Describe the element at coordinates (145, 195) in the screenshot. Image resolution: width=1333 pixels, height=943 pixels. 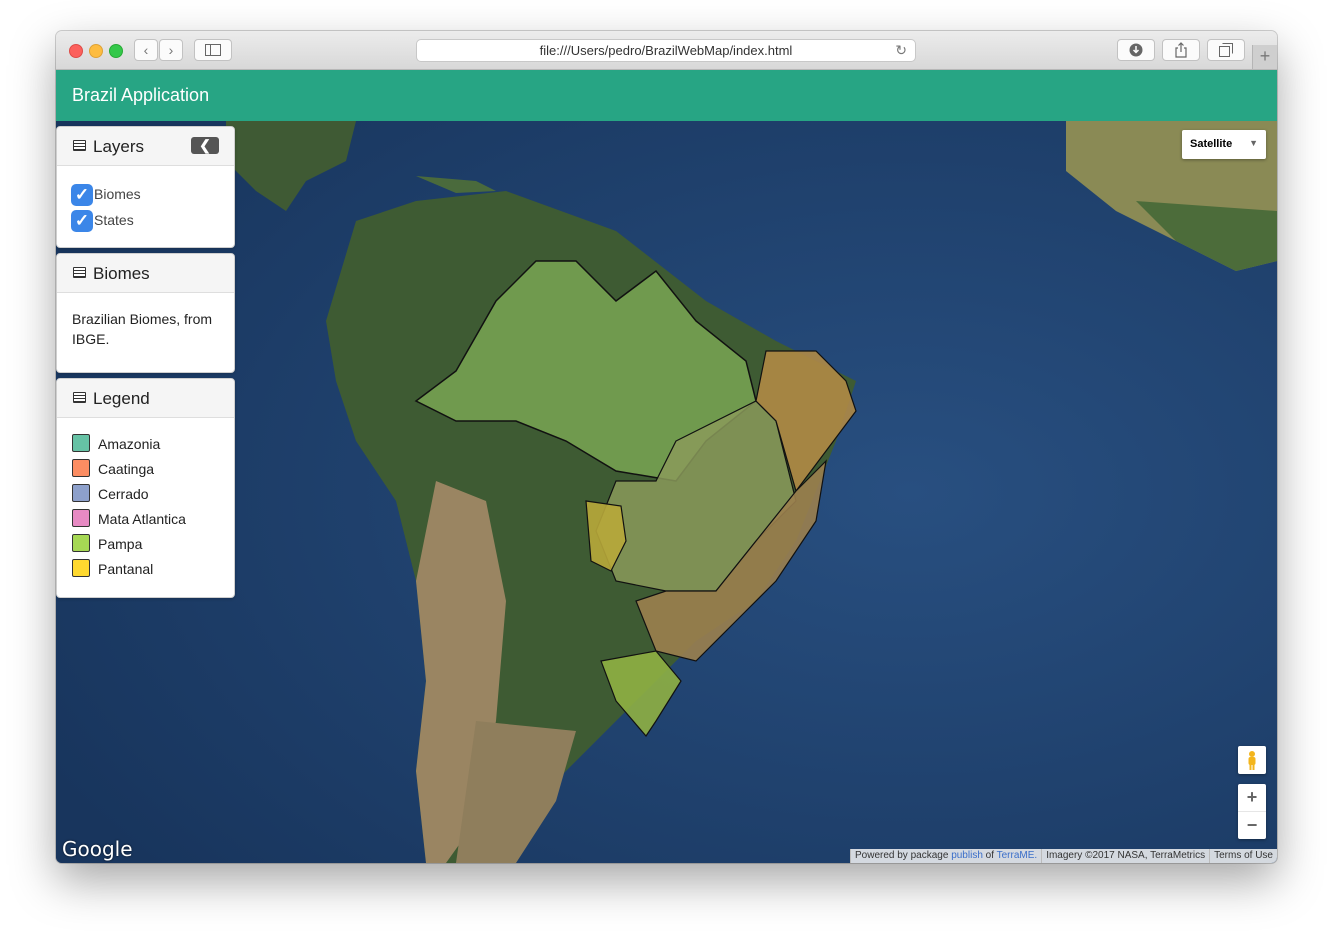
I see `layer-item-biomes: ✓ Biomes` at that location.